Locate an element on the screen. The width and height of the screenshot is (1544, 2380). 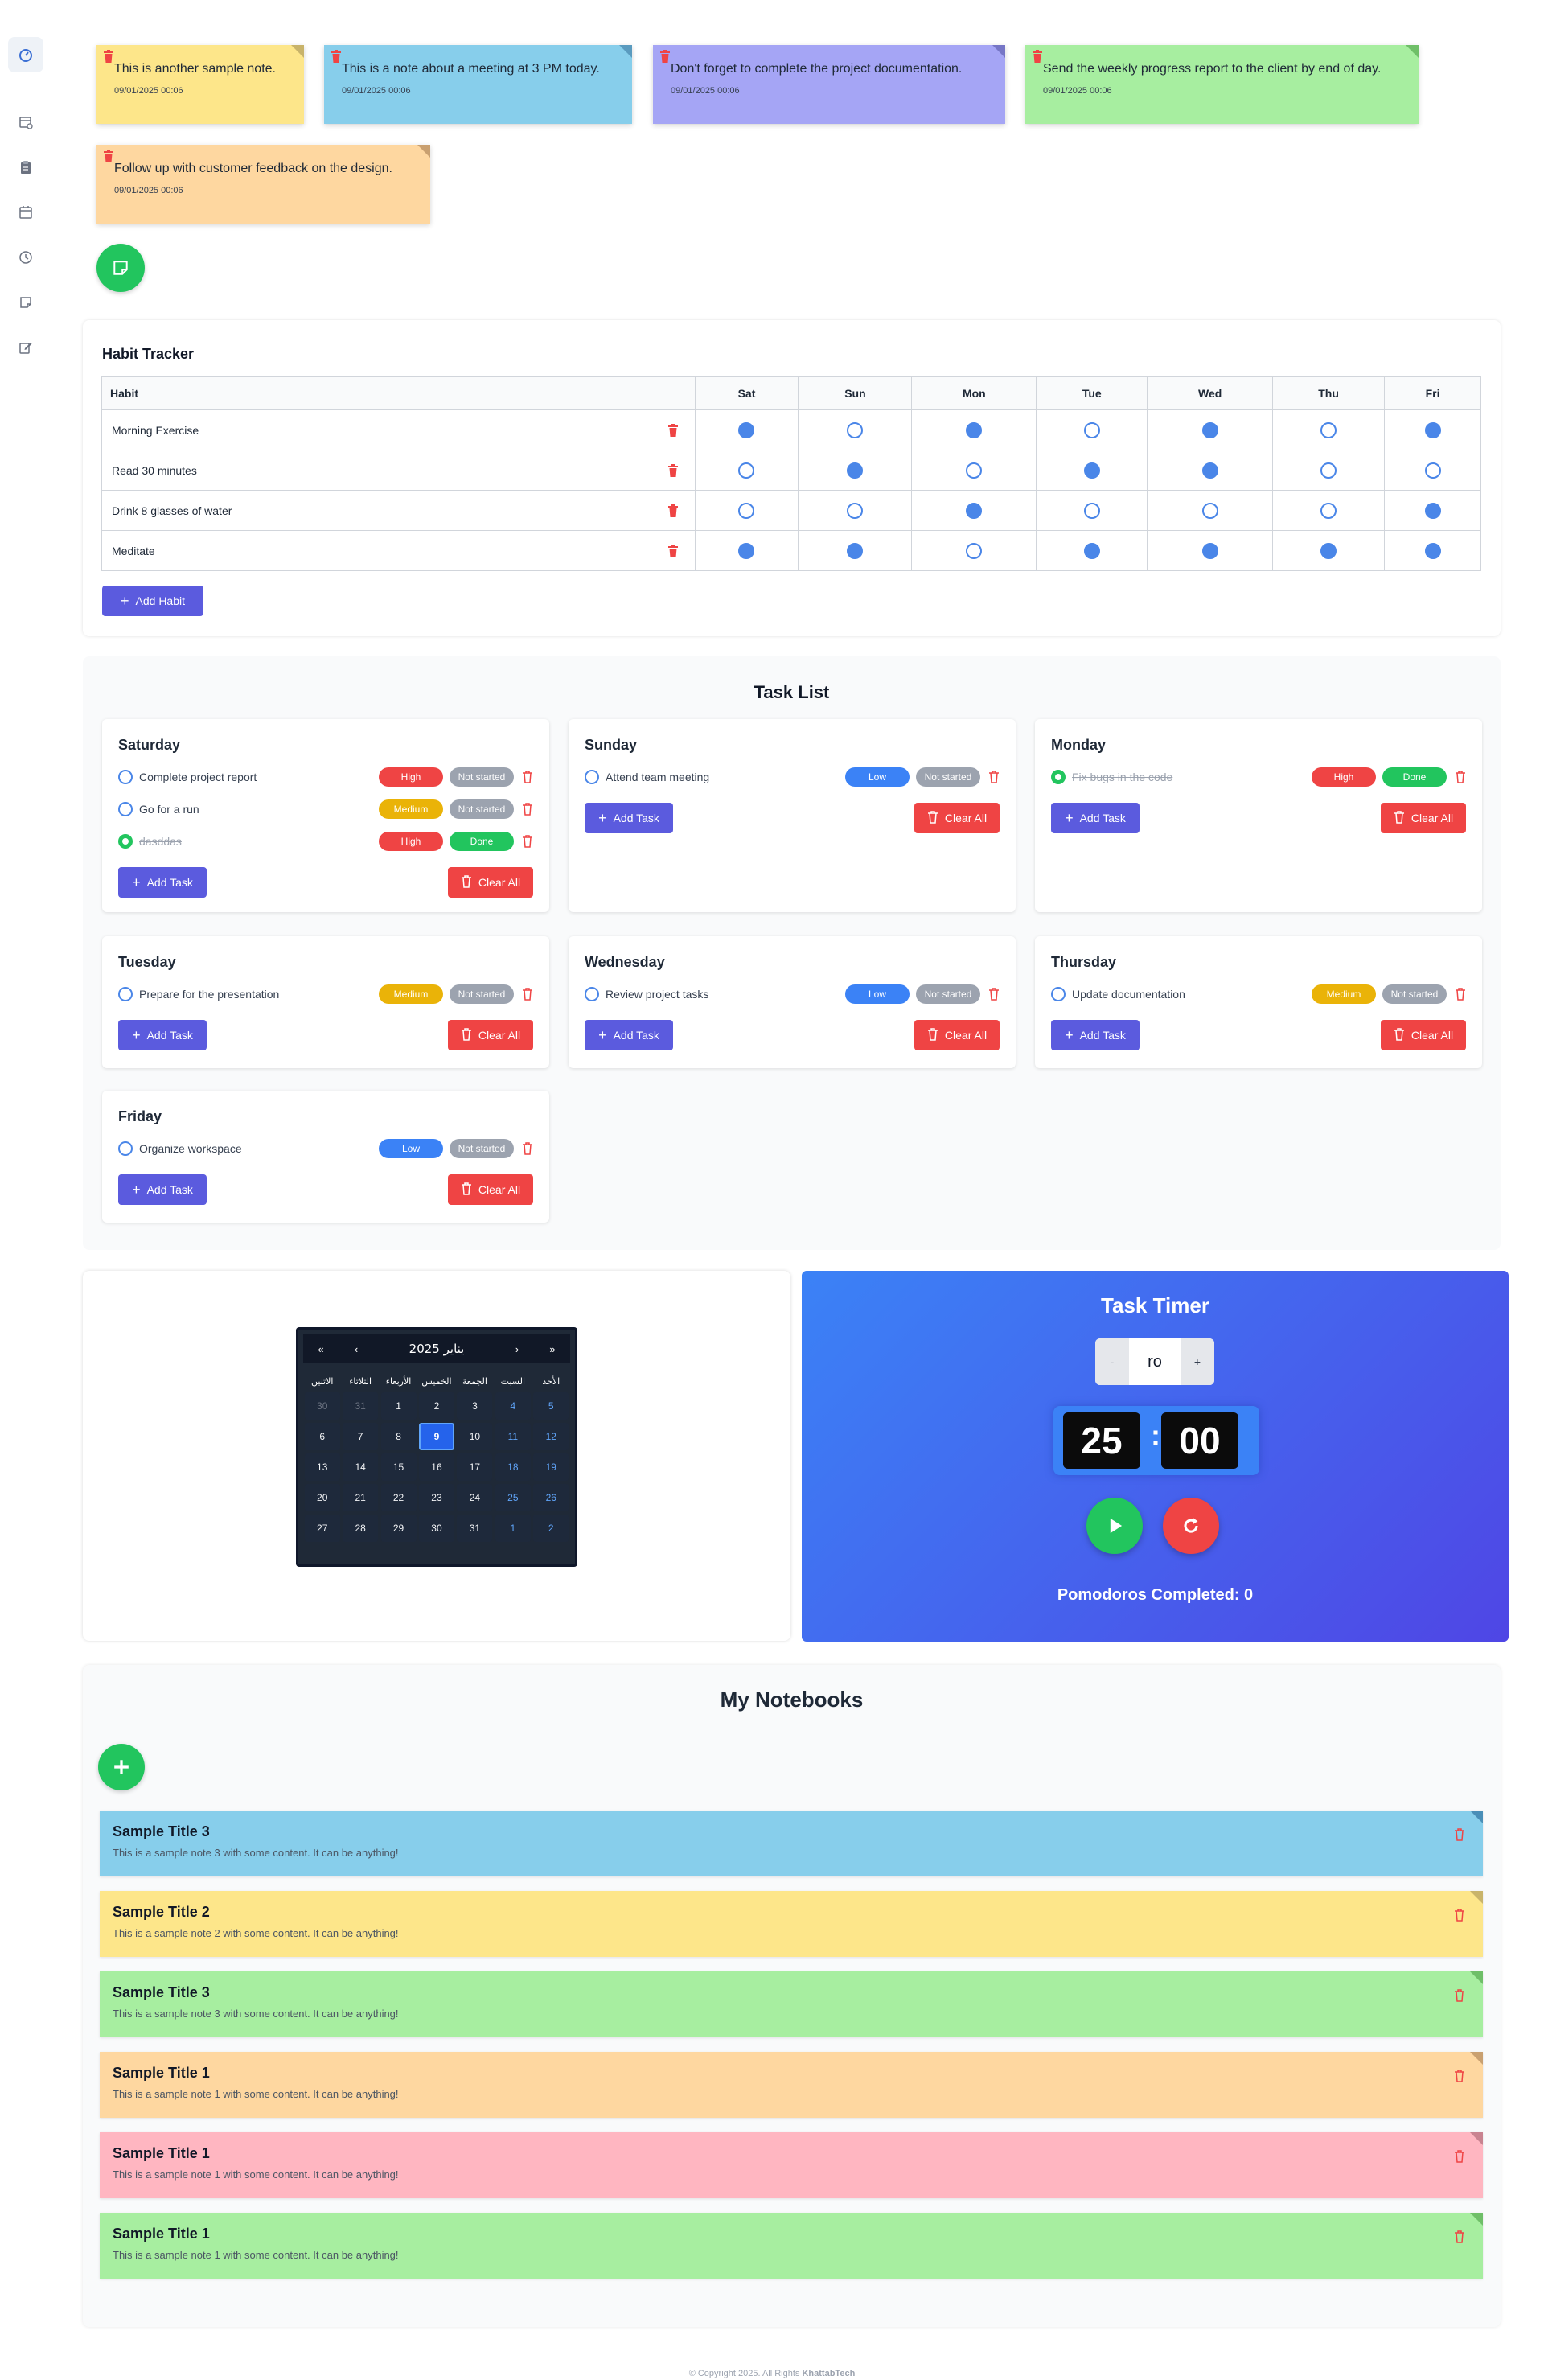
clipboard-icon is located at coordinates (25, 167).